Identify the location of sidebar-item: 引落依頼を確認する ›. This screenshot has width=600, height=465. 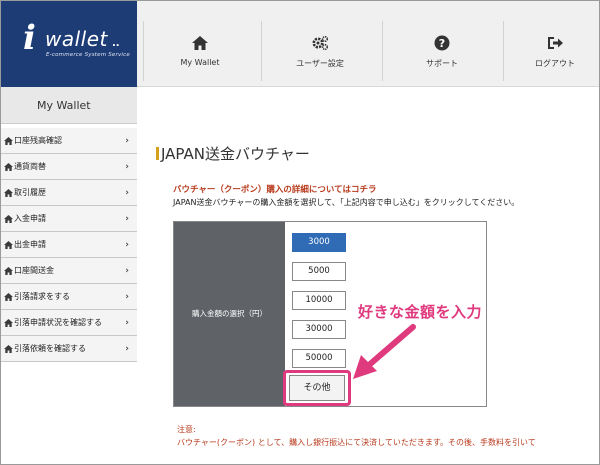
(69, 349).